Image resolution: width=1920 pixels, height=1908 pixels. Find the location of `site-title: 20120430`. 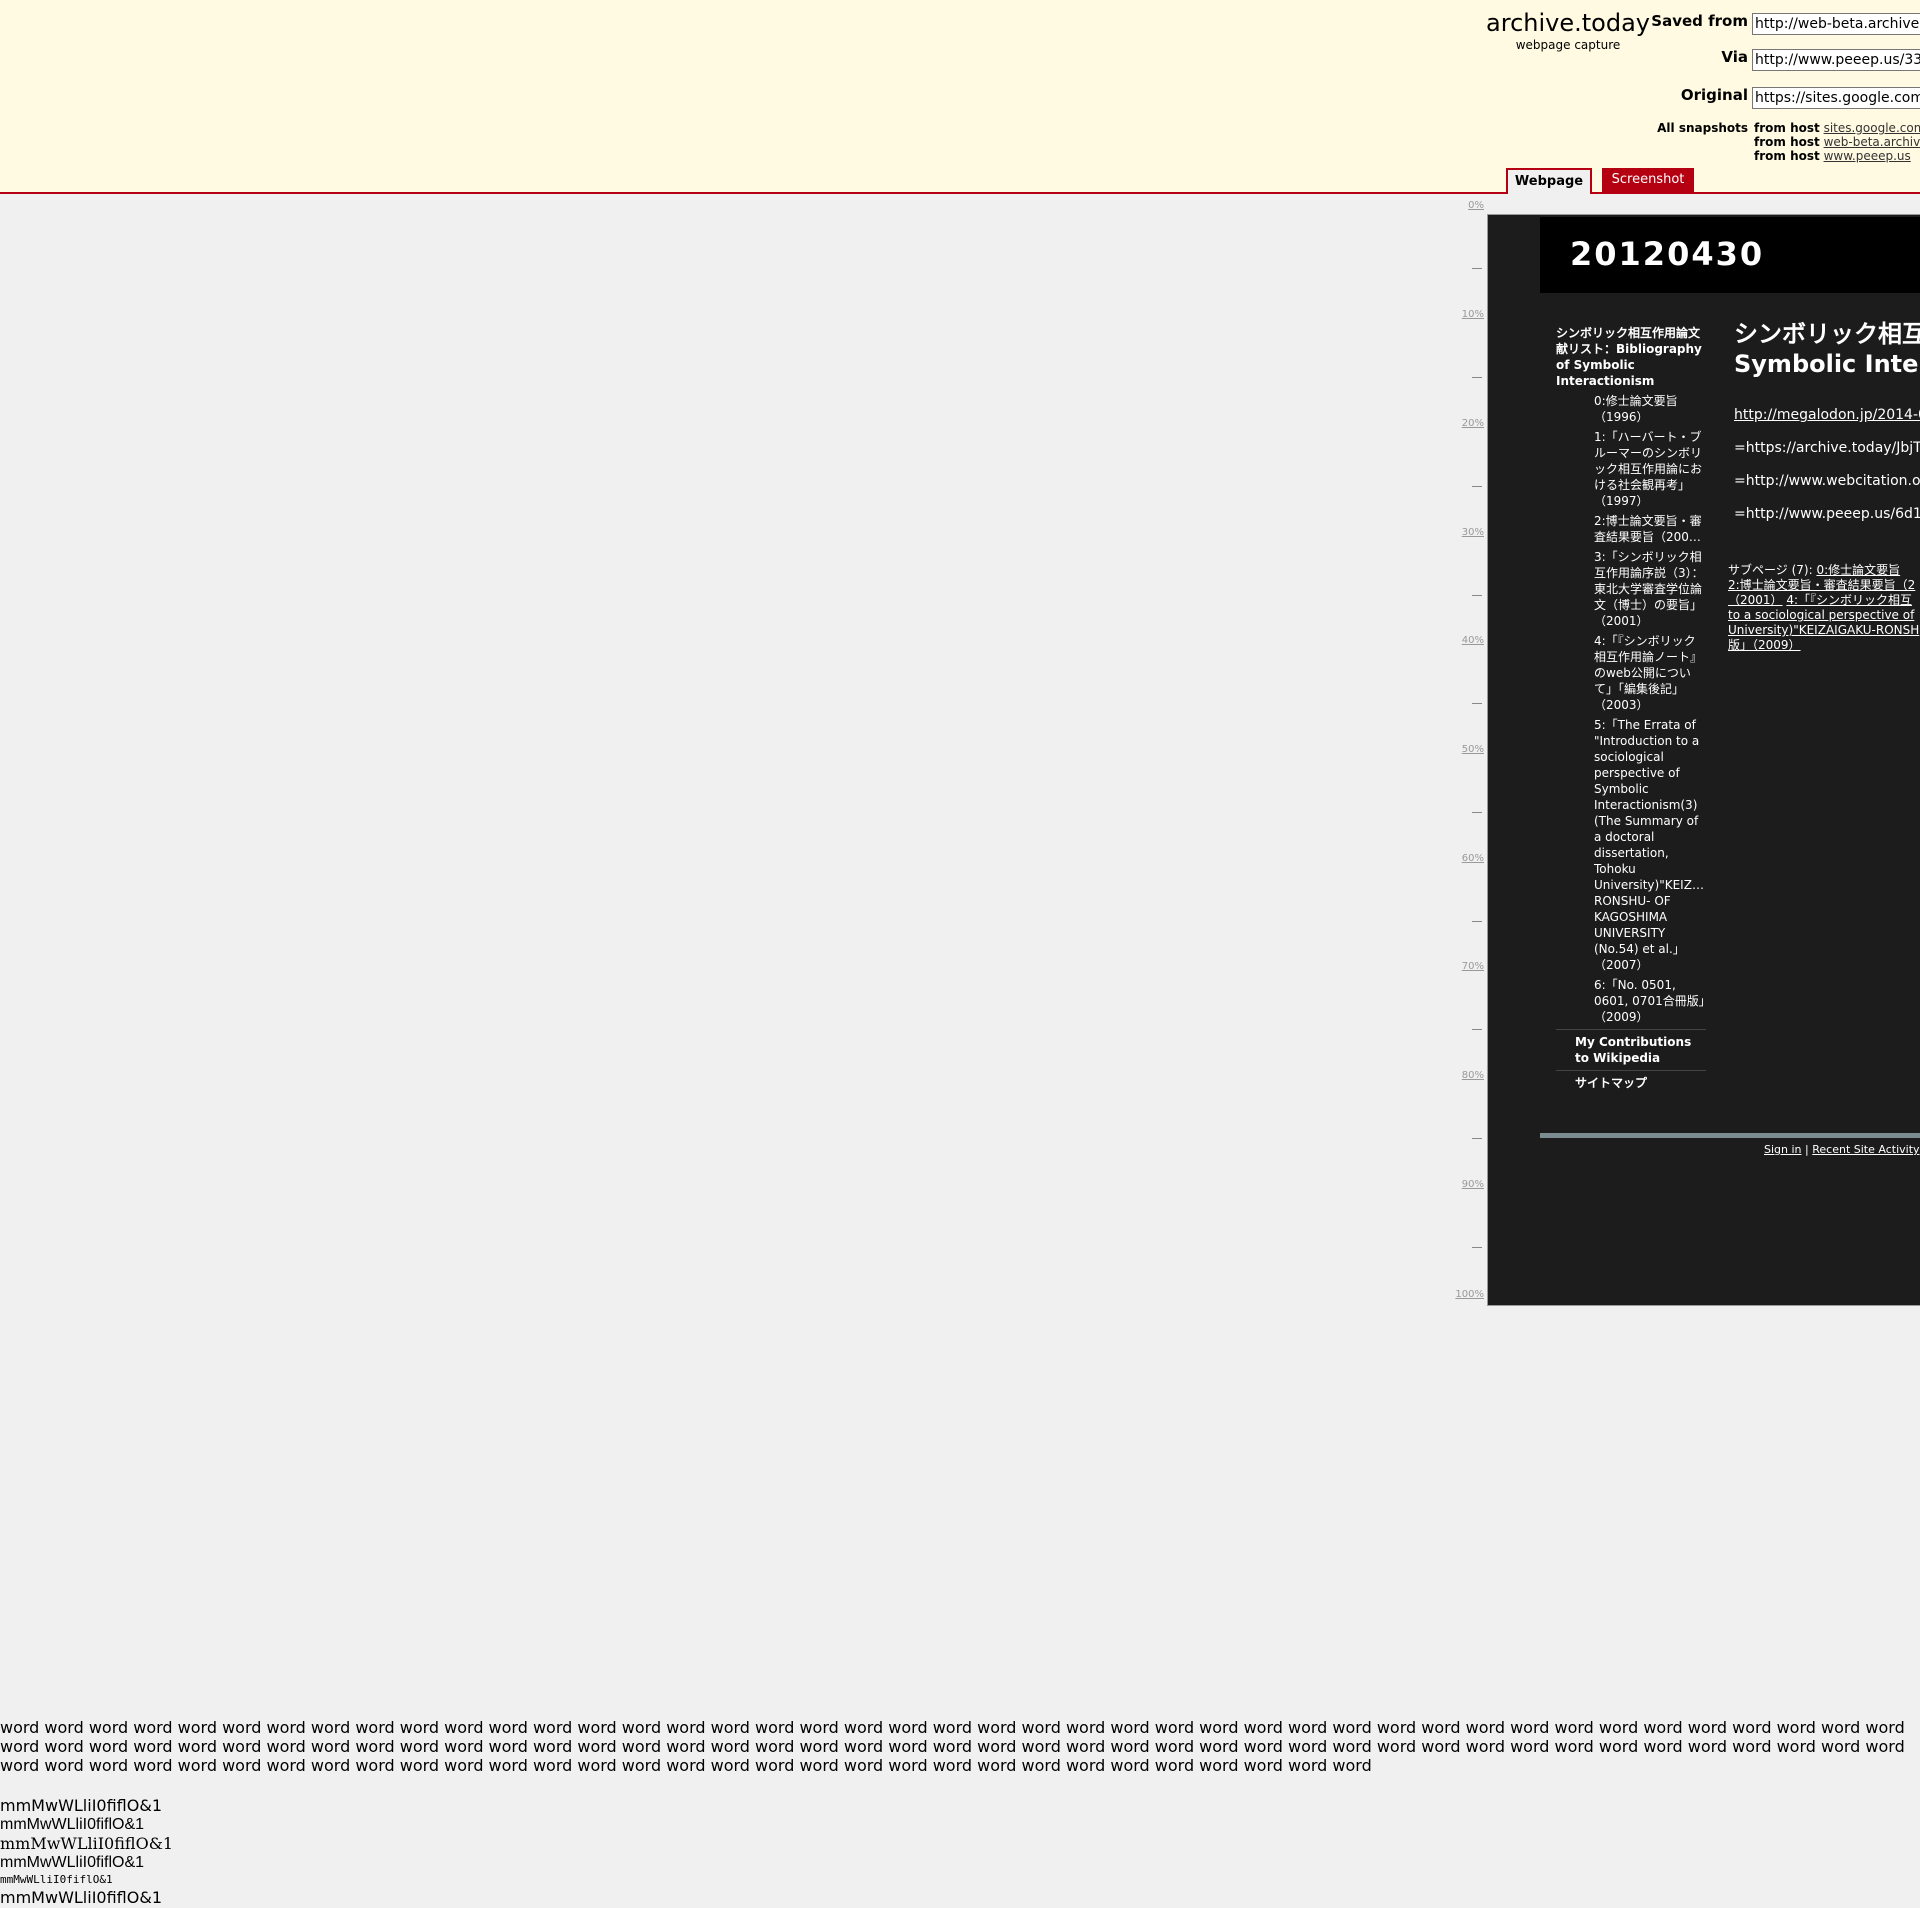

site-title: 20120430 is located at coordinates (1667, 254).